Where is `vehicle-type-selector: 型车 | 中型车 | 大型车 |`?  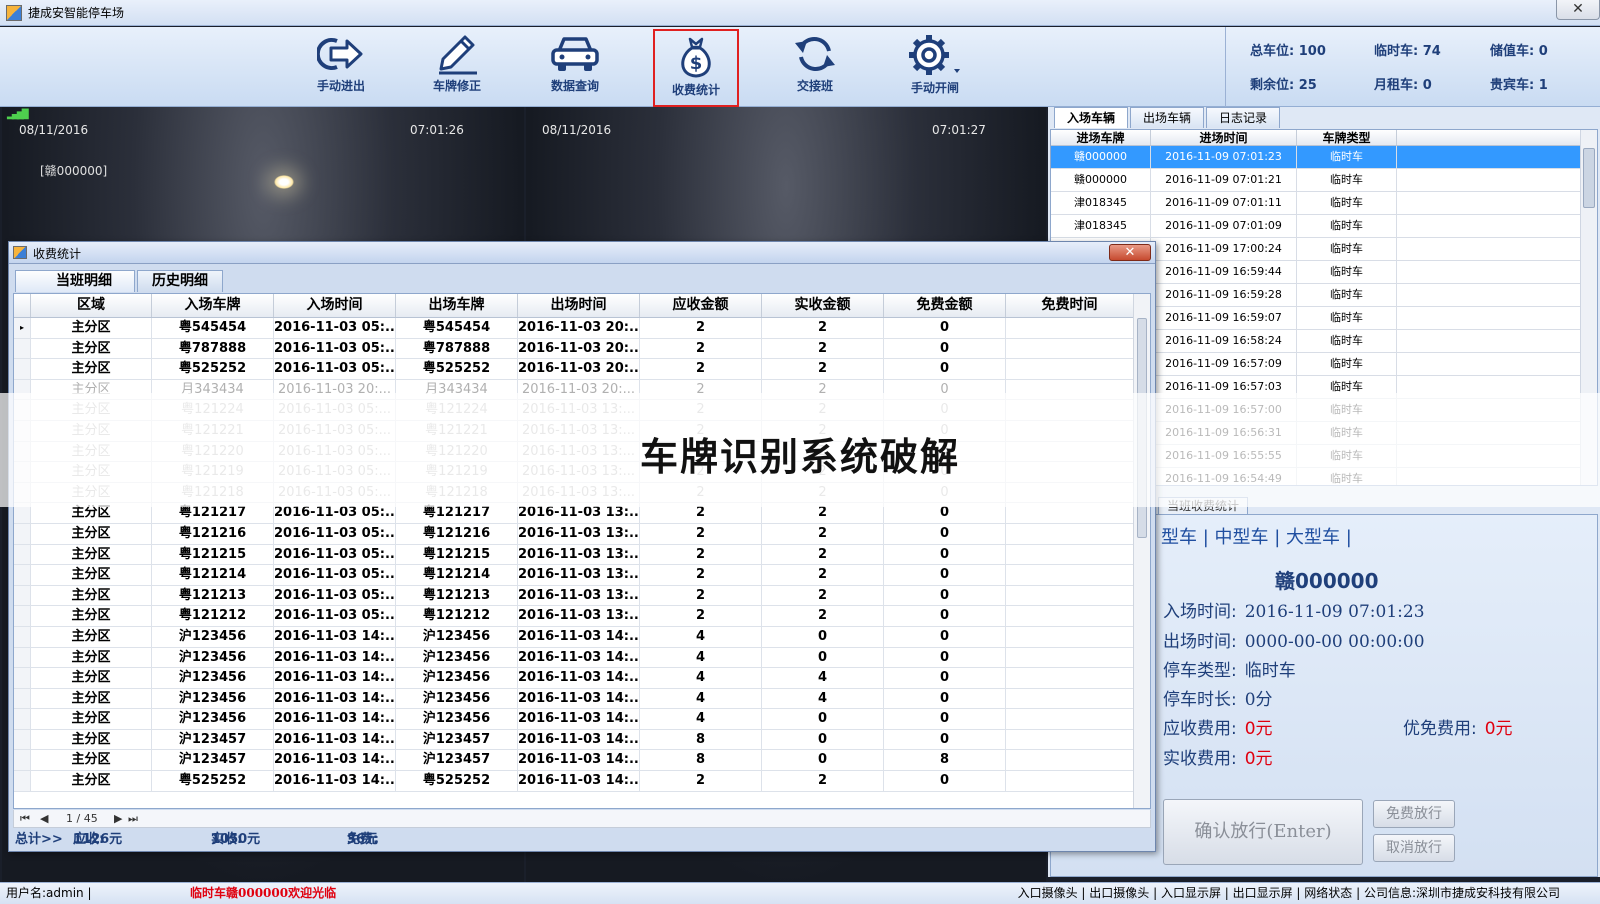 vehicle-type-selector: 型车 | 中型车 | 大型车 | is located at coordinates (1256, 536).